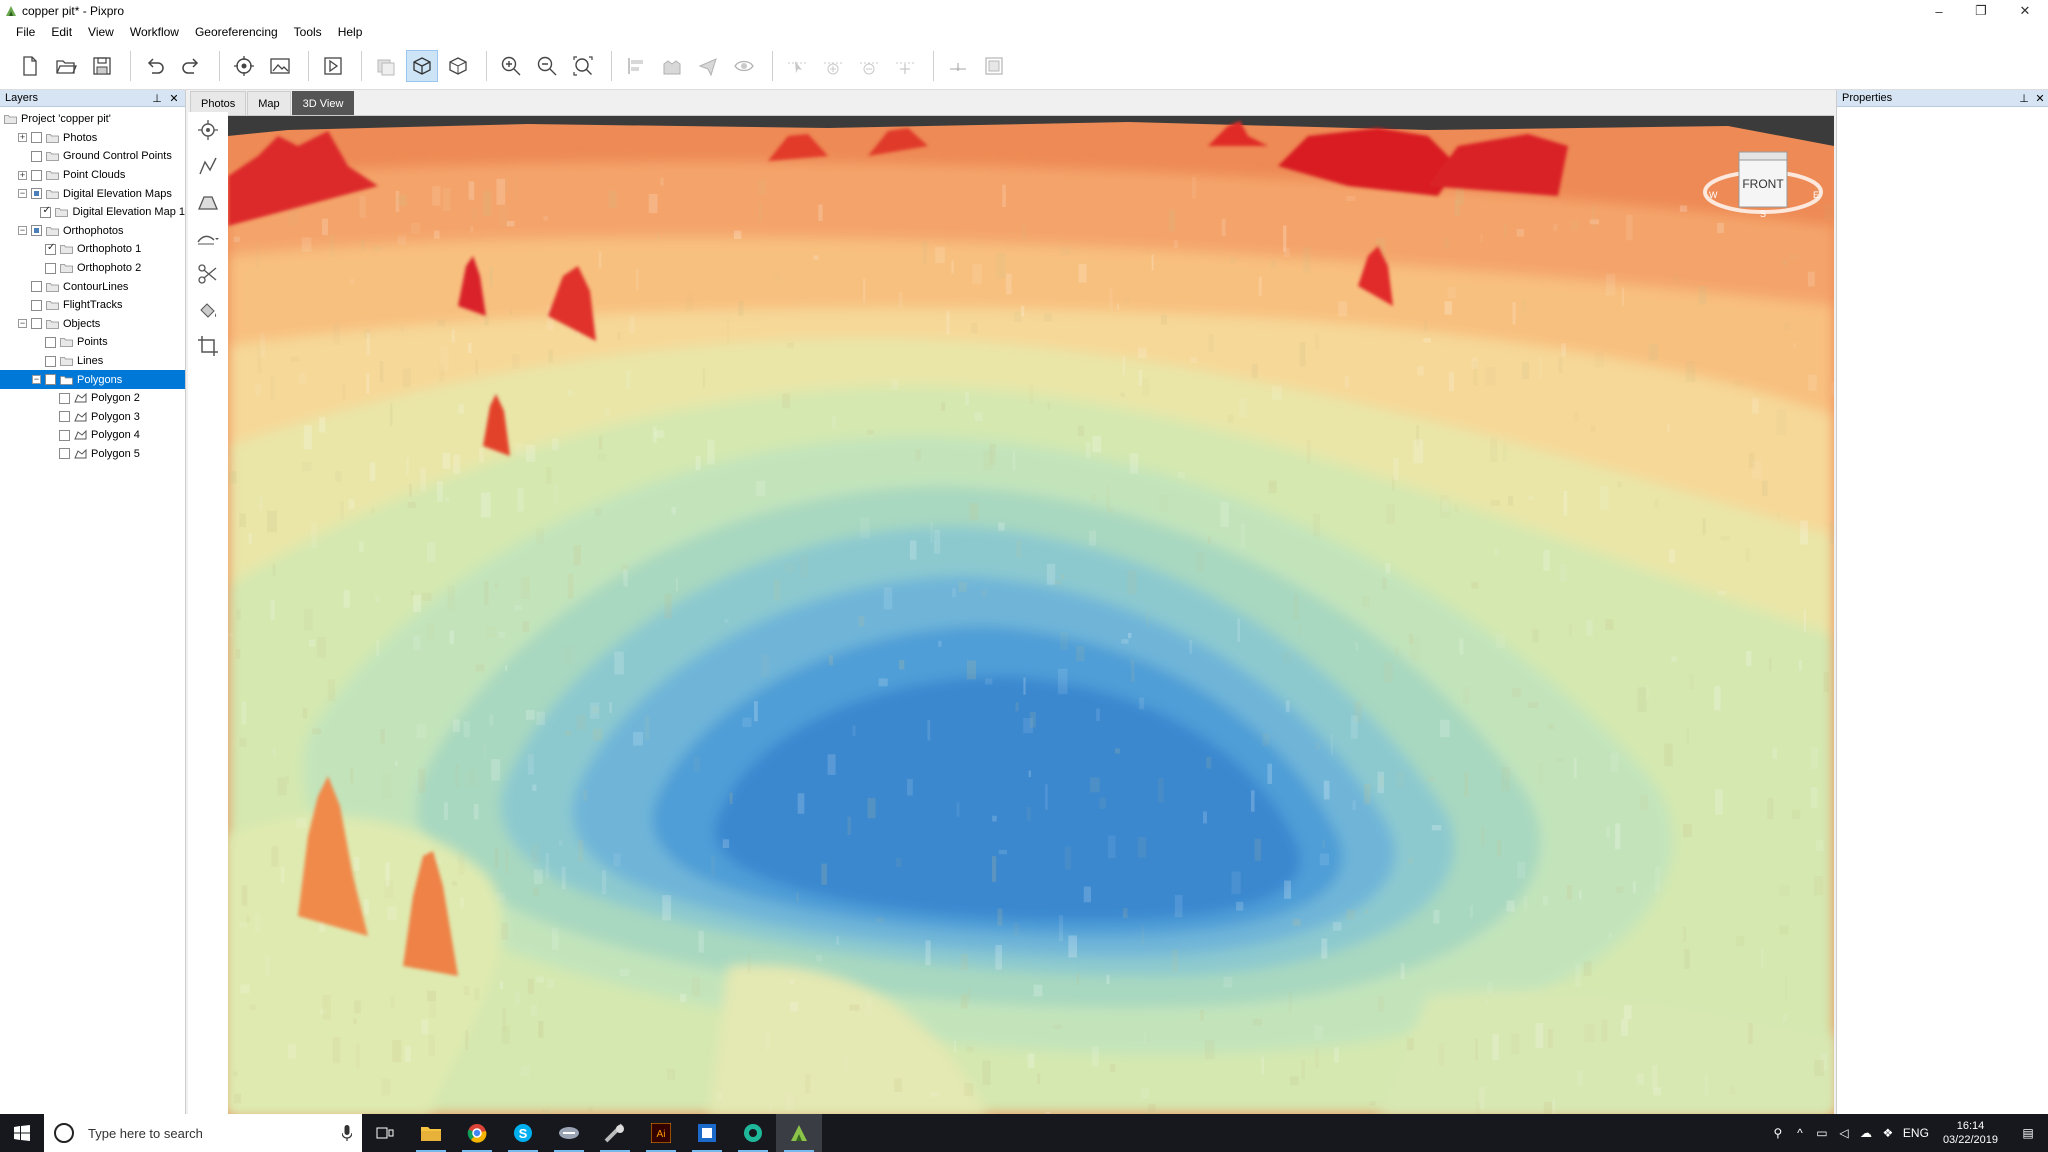  What do you see at coordinates (208, 346) in the screenshot?
I see `crop-icon` at bounding box center [208, 346].